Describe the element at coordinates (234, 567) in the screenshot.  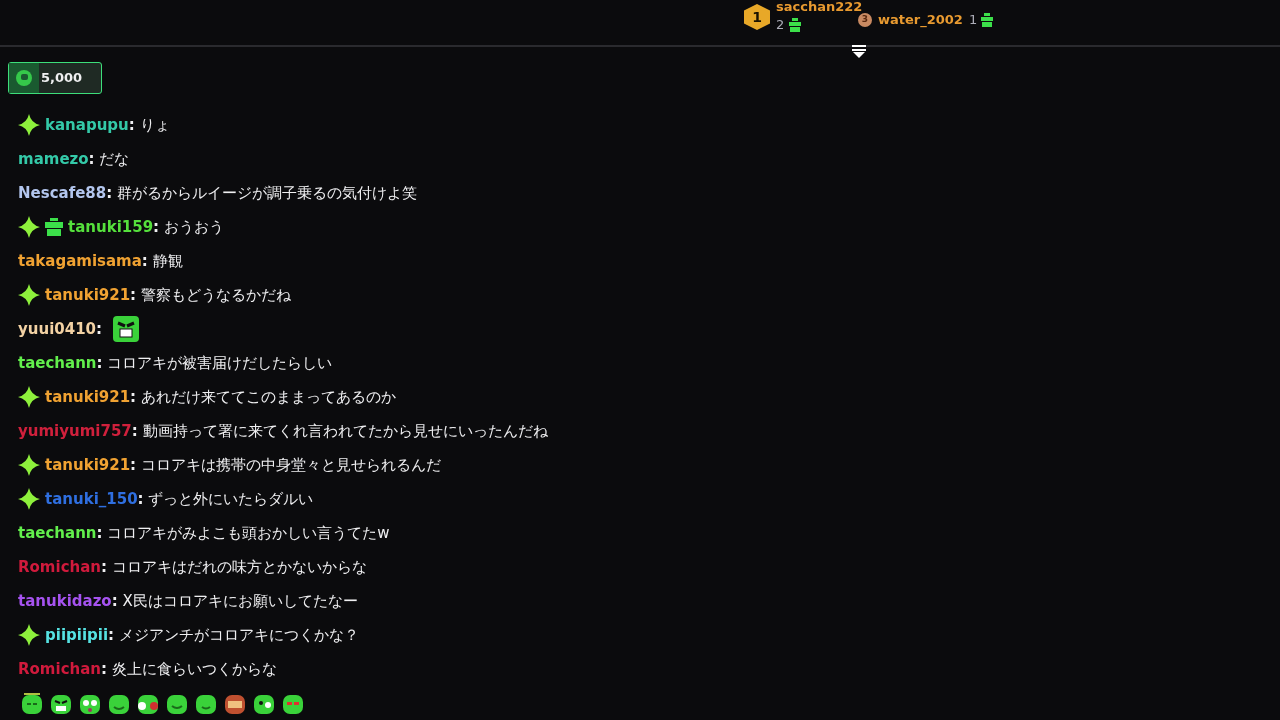
I see `message-text: : コロアキはだれの味方とかないからな` at that location.